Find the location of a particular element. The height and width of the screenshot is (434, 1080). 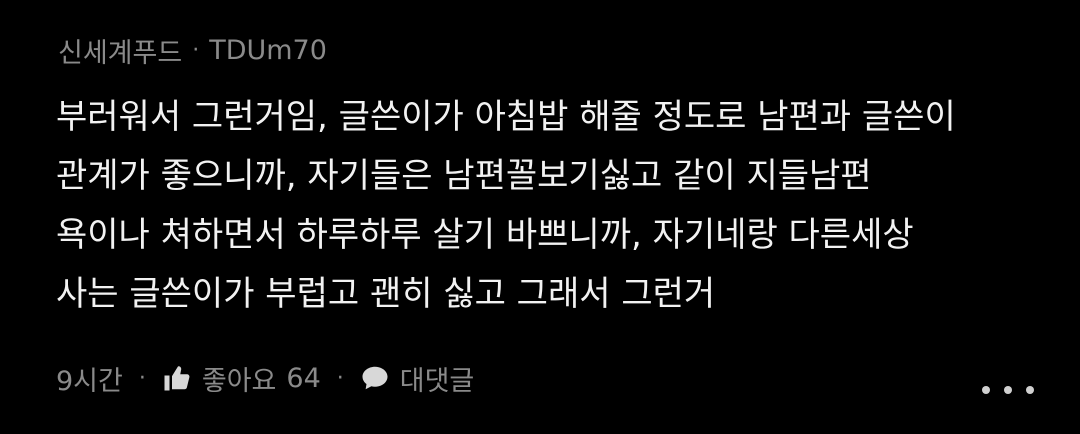

like-label: 좋아요 is located at coordinates (239, 381).